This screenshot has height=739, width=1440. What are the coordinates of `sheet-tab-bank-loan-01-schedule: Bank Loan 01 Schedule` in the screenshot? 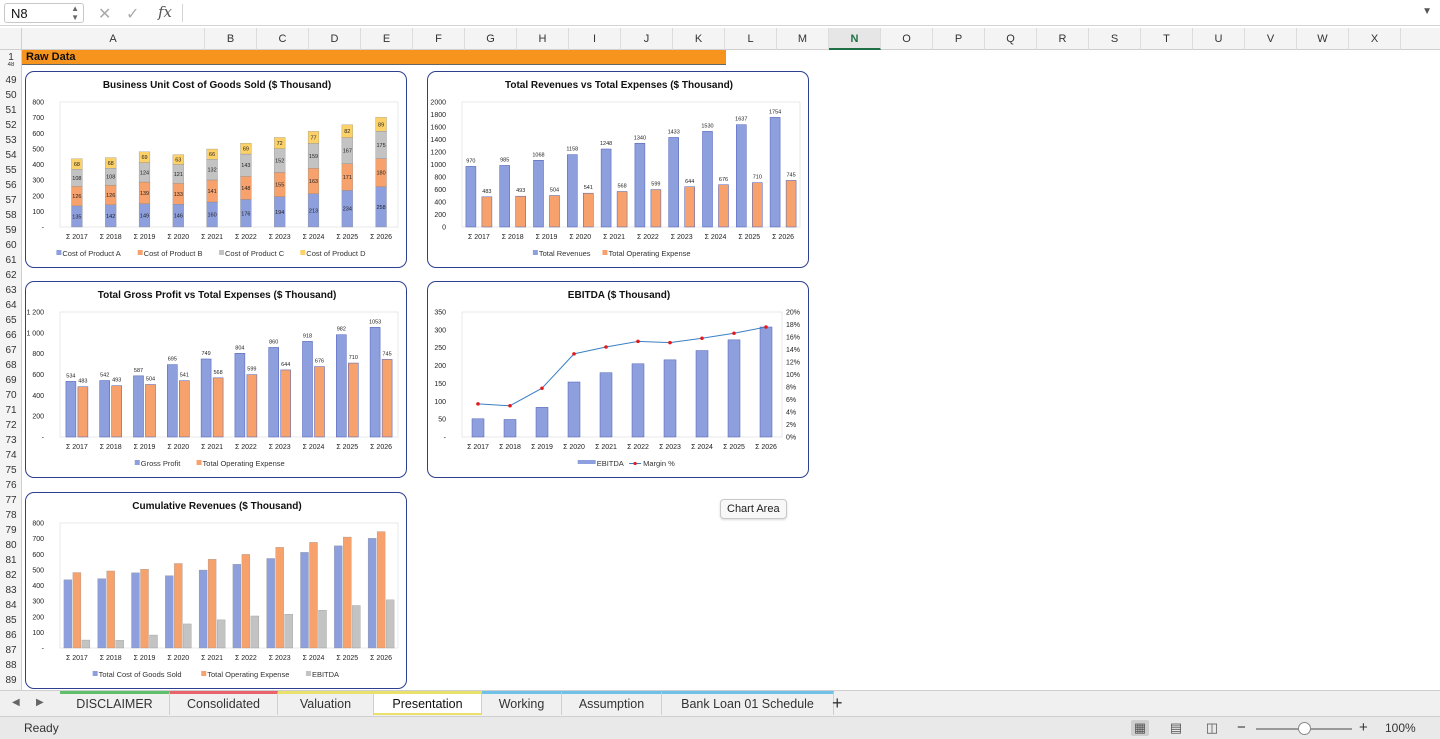 It's located at (748, 703).